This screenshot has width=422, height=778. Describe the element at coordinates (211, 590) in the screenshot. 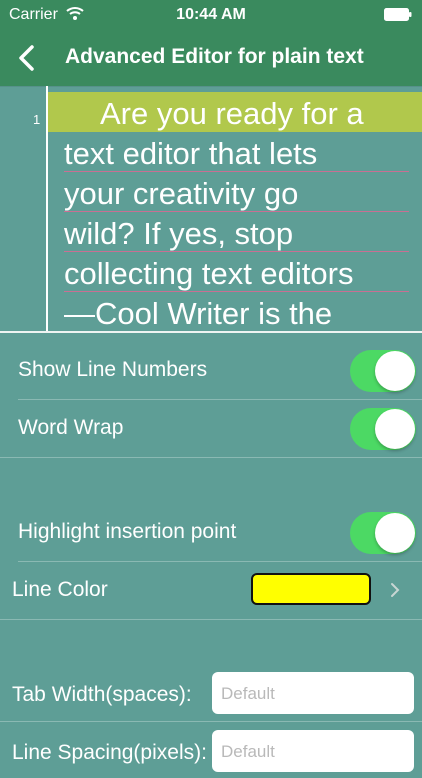

I see `line-color-row: Line Color` at that location.